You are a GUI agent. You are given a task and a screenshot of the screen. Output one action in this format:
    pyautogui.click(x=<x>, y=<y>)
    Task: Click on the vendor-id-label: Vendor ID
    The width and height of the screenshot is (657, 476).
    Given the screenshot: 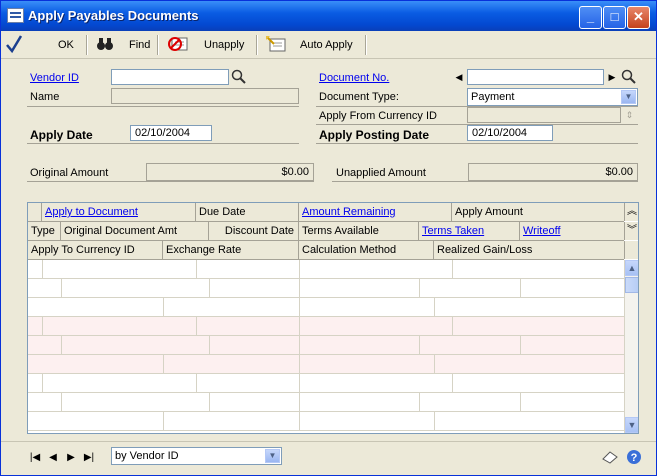 What is the action you would take?
    pyautogui.click(x=54, y=78)
    